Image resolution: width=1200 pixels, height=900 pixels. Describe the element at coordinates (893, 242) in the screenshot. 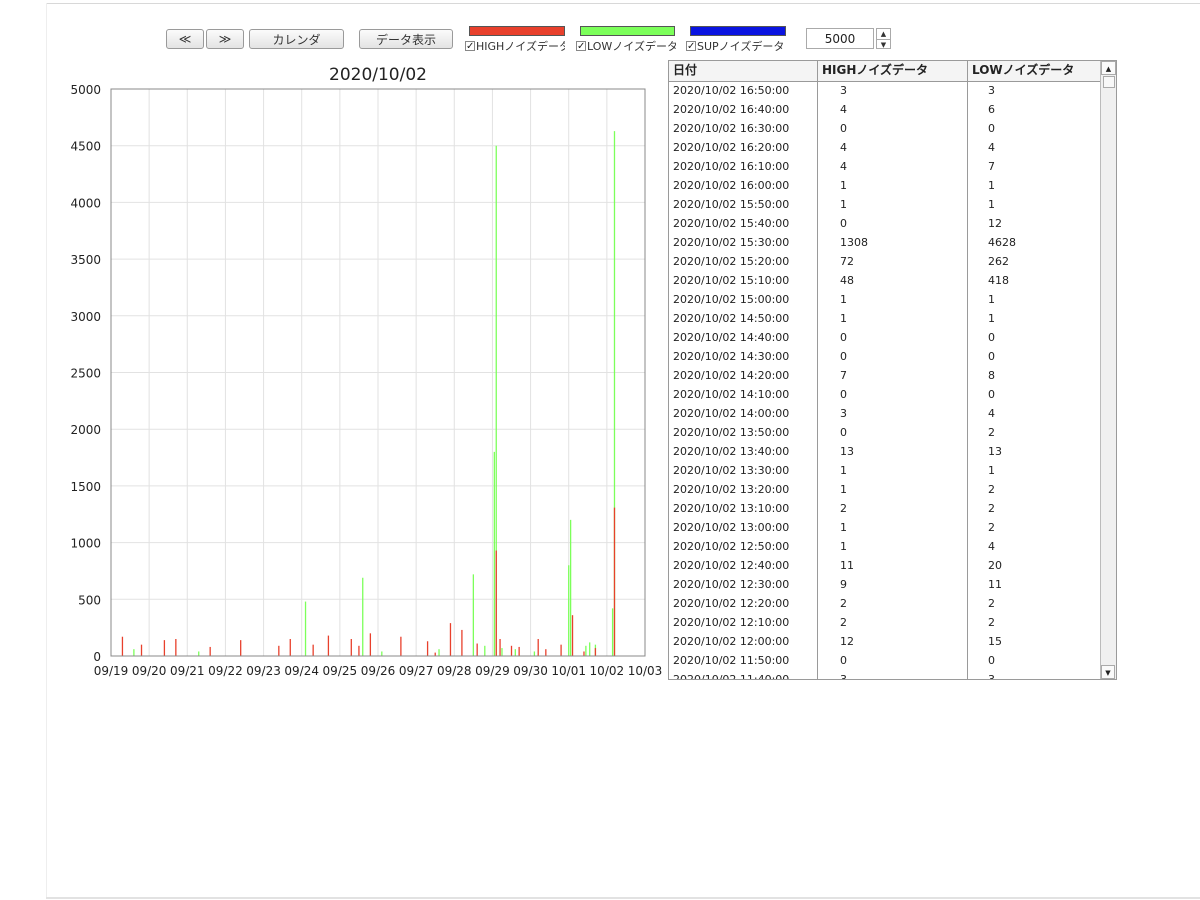

I see `cell-high: 1308` at that location.